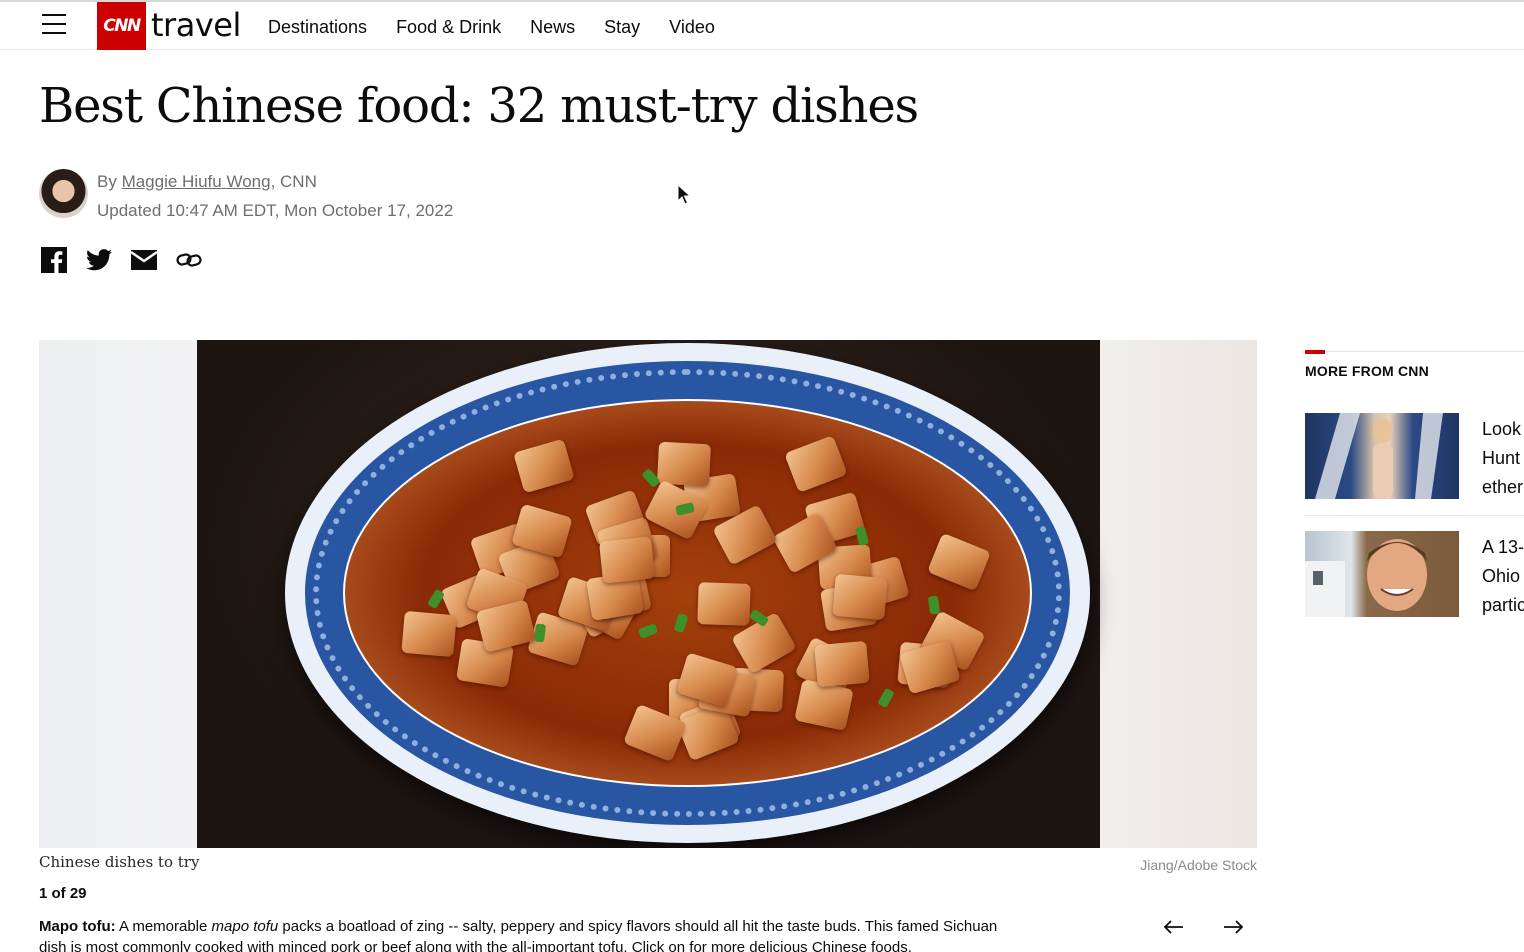 The image size is (1524, 952). I want to click on nav-food-drink: Food & Drink, so click(448, 27).